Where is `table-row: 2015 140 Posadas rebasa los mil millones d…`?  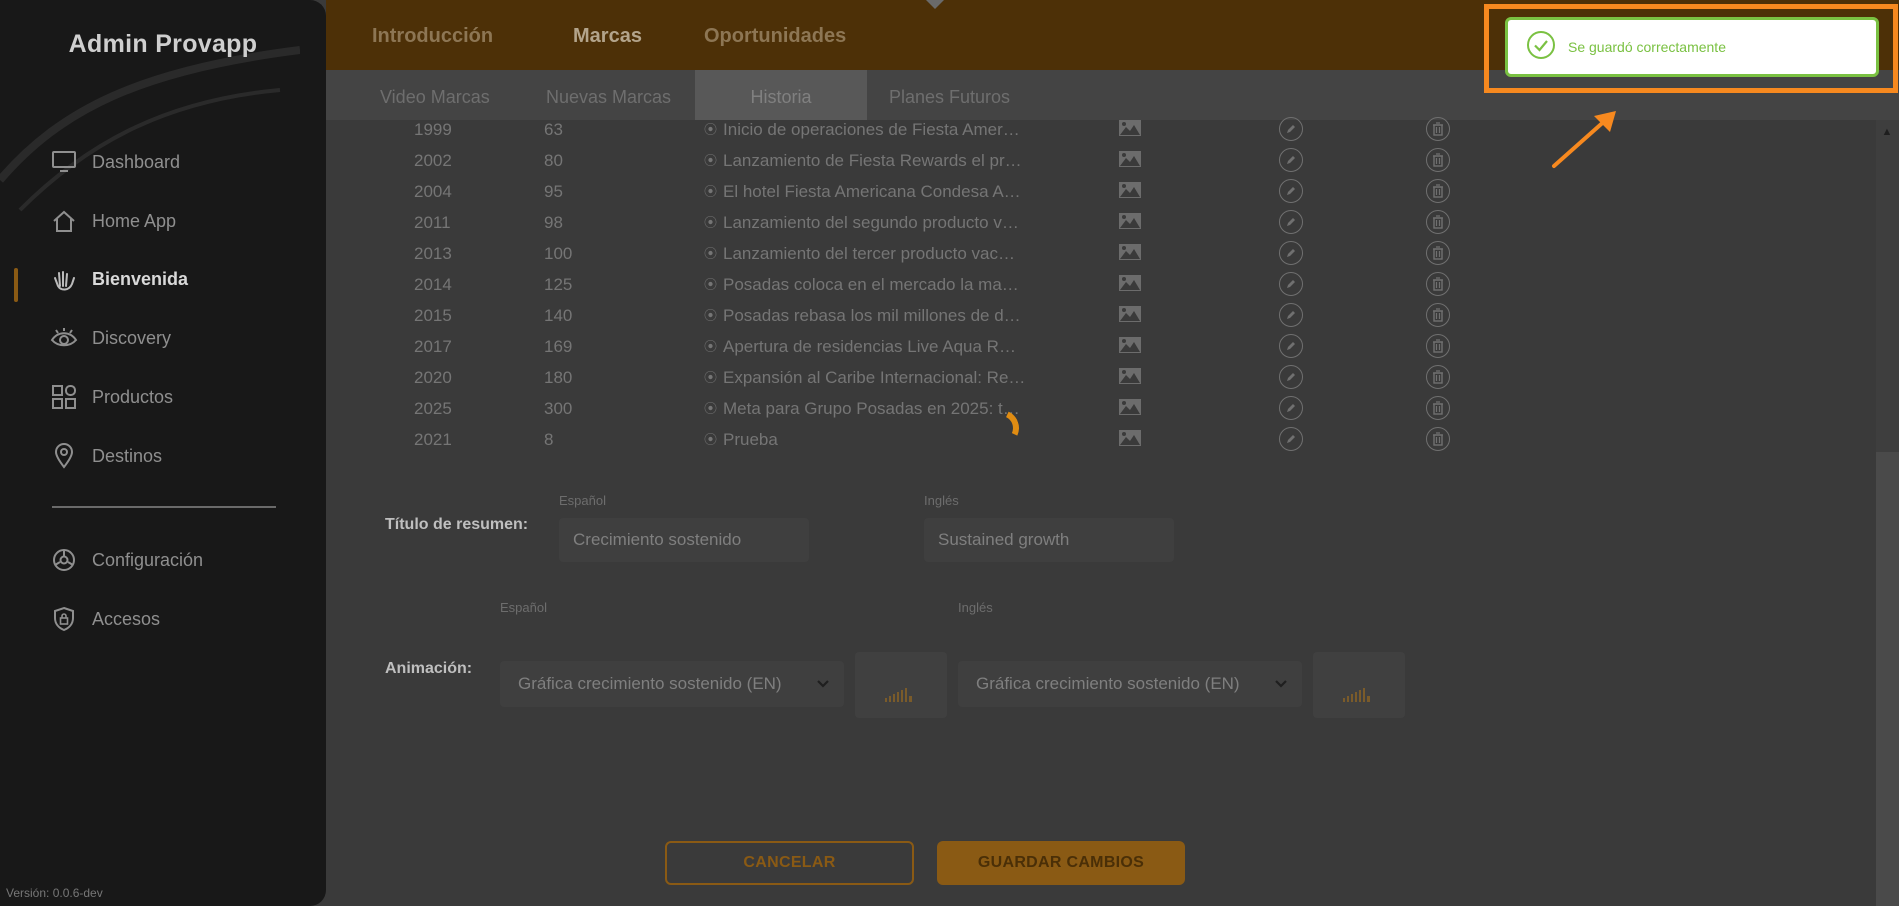 table-row: 2015 140 Posadas rebasa los mil millones d… is located at coordinates (1076, 315).